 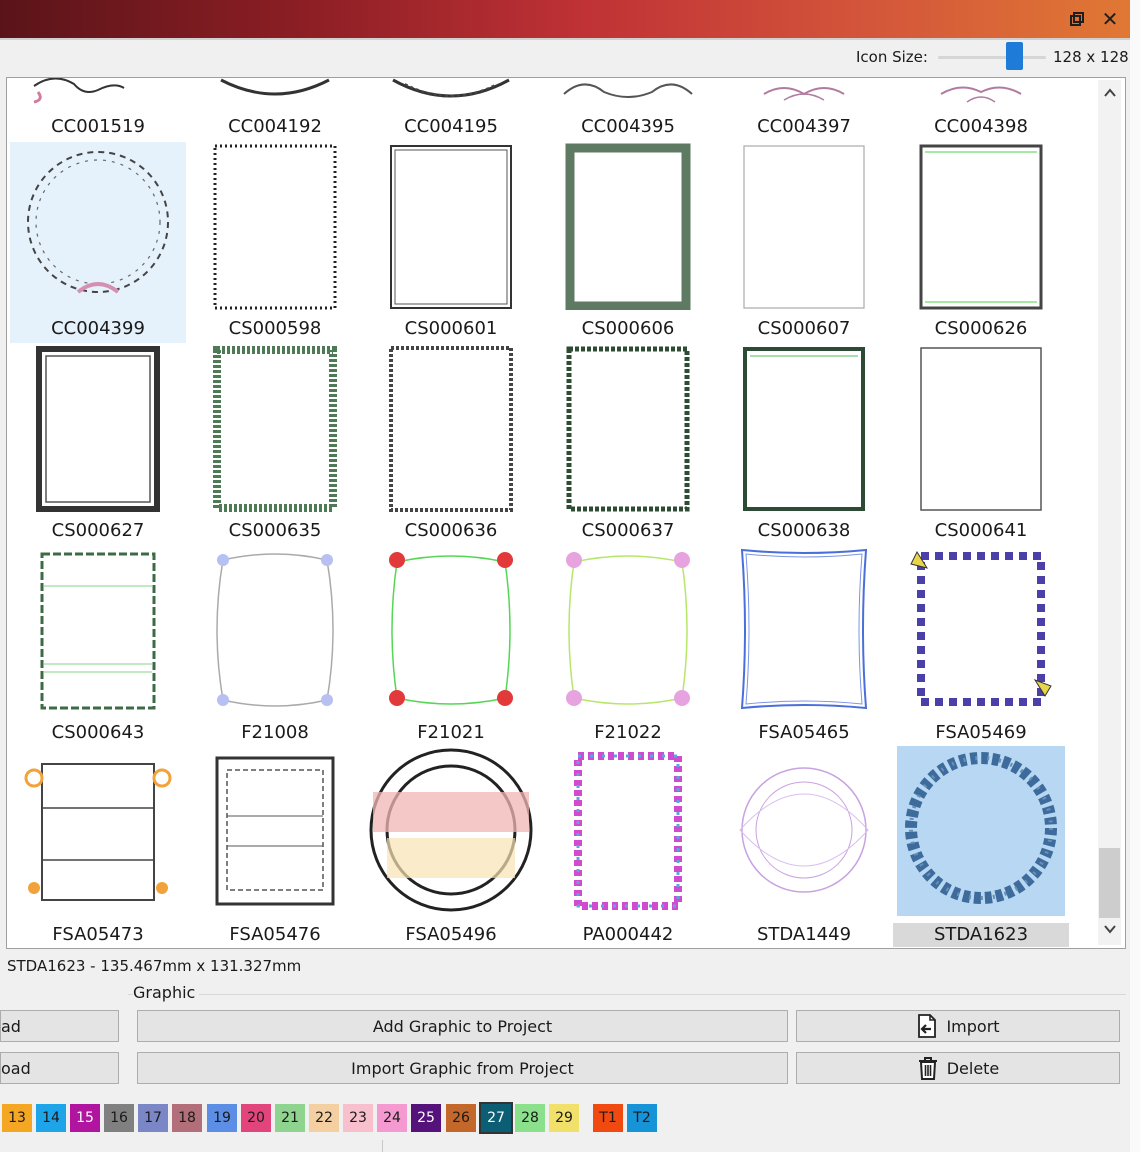 What do you see at coordinates (462, 1068) in the screenshot?
I see `import-graphic-from-project-button: Import Graphic from Project` at bounding box center [462, 1068].